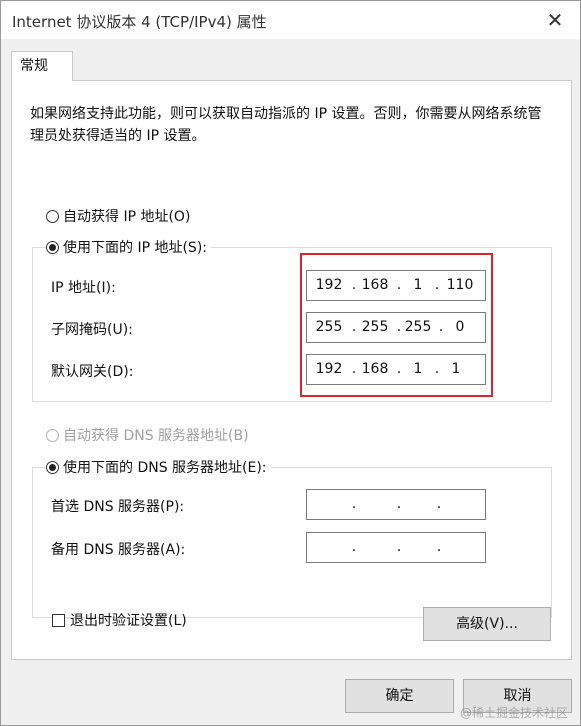 The height and width of the screenshot is (726, 581). I want to click on auto-dns-label: 自动获得 DNS 服务器地址(B), so click(156, 436).